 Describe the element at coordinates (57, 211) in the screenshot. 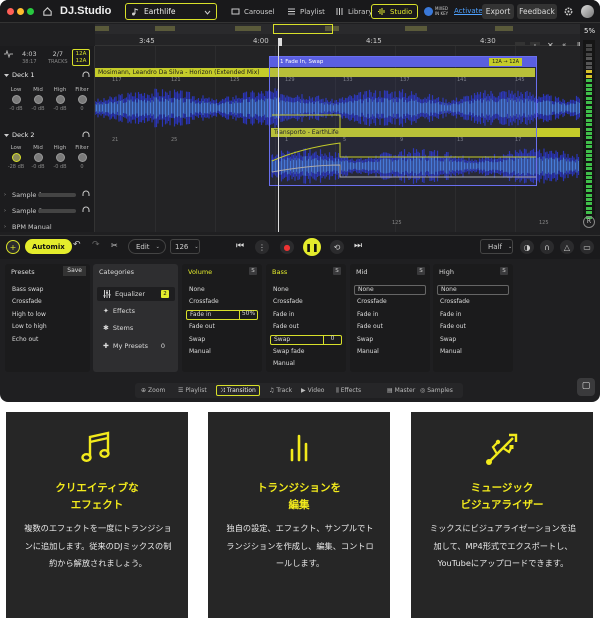

I see `sample2-fader` at that location.